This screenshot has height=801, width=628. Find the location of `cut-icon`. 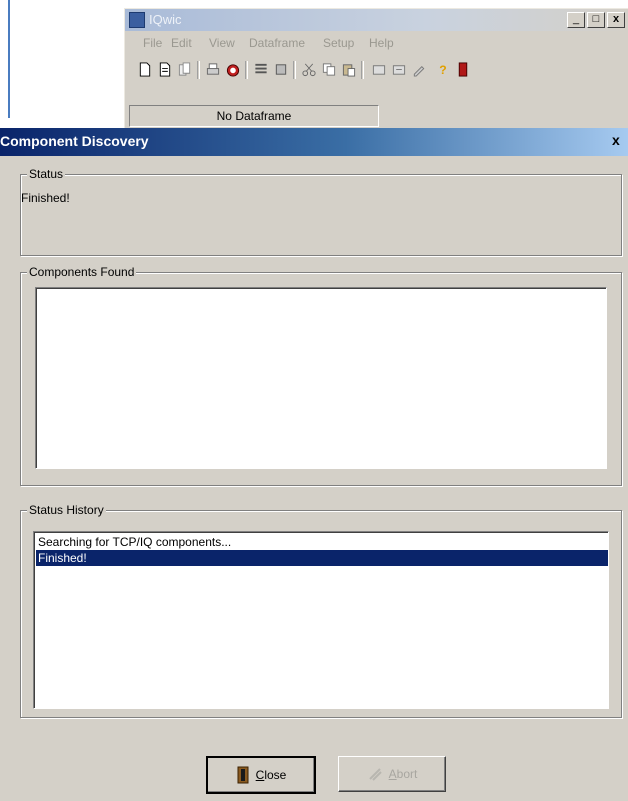

cut-icon is located at coordinates (309, 69).